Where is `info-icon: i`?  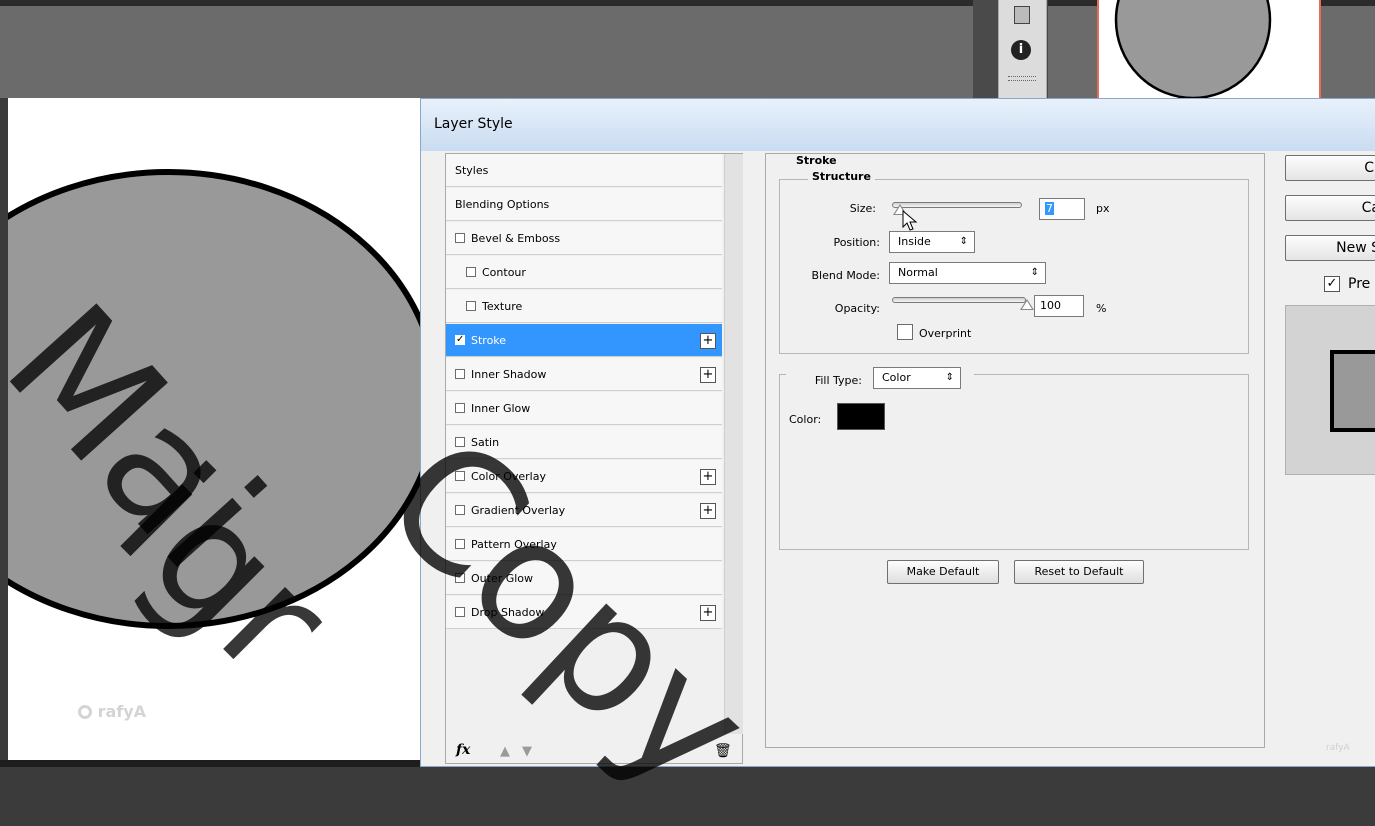 info-icon: i is located at coordinates (1021, 50).